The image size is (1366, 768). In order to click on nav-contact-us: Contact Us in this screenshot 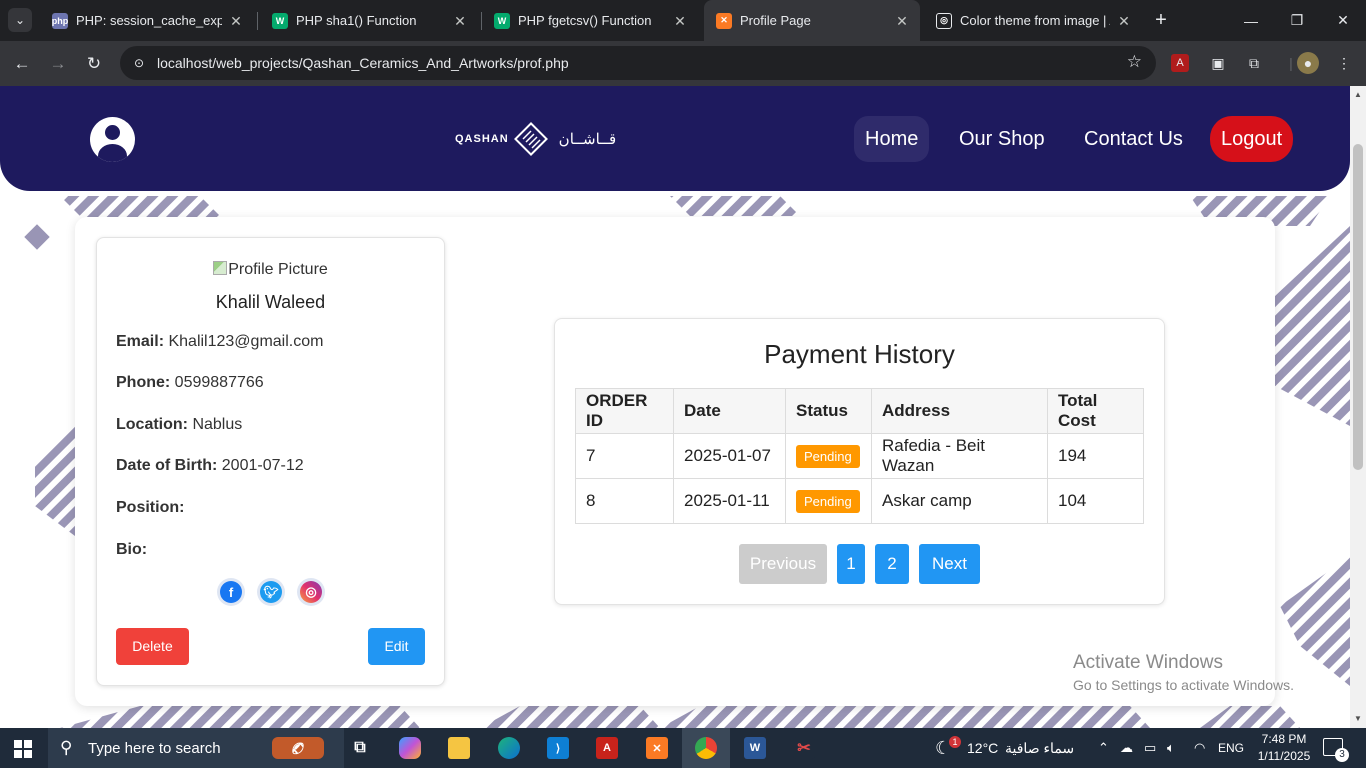, I will do `click(1133, 139)`.